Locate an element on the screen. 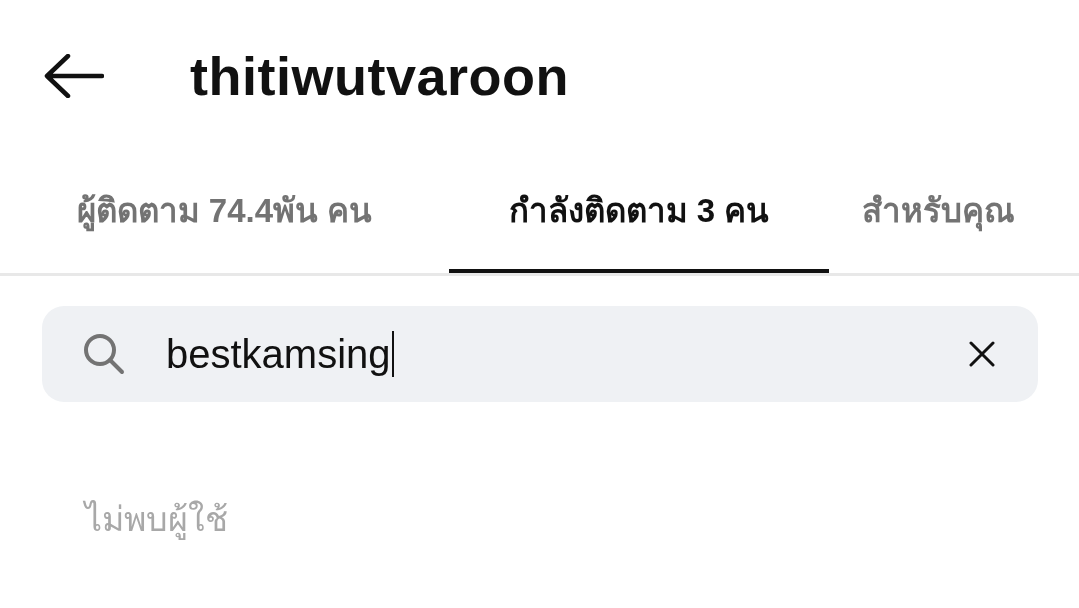  close-icon is located at coordinates (982, 354).